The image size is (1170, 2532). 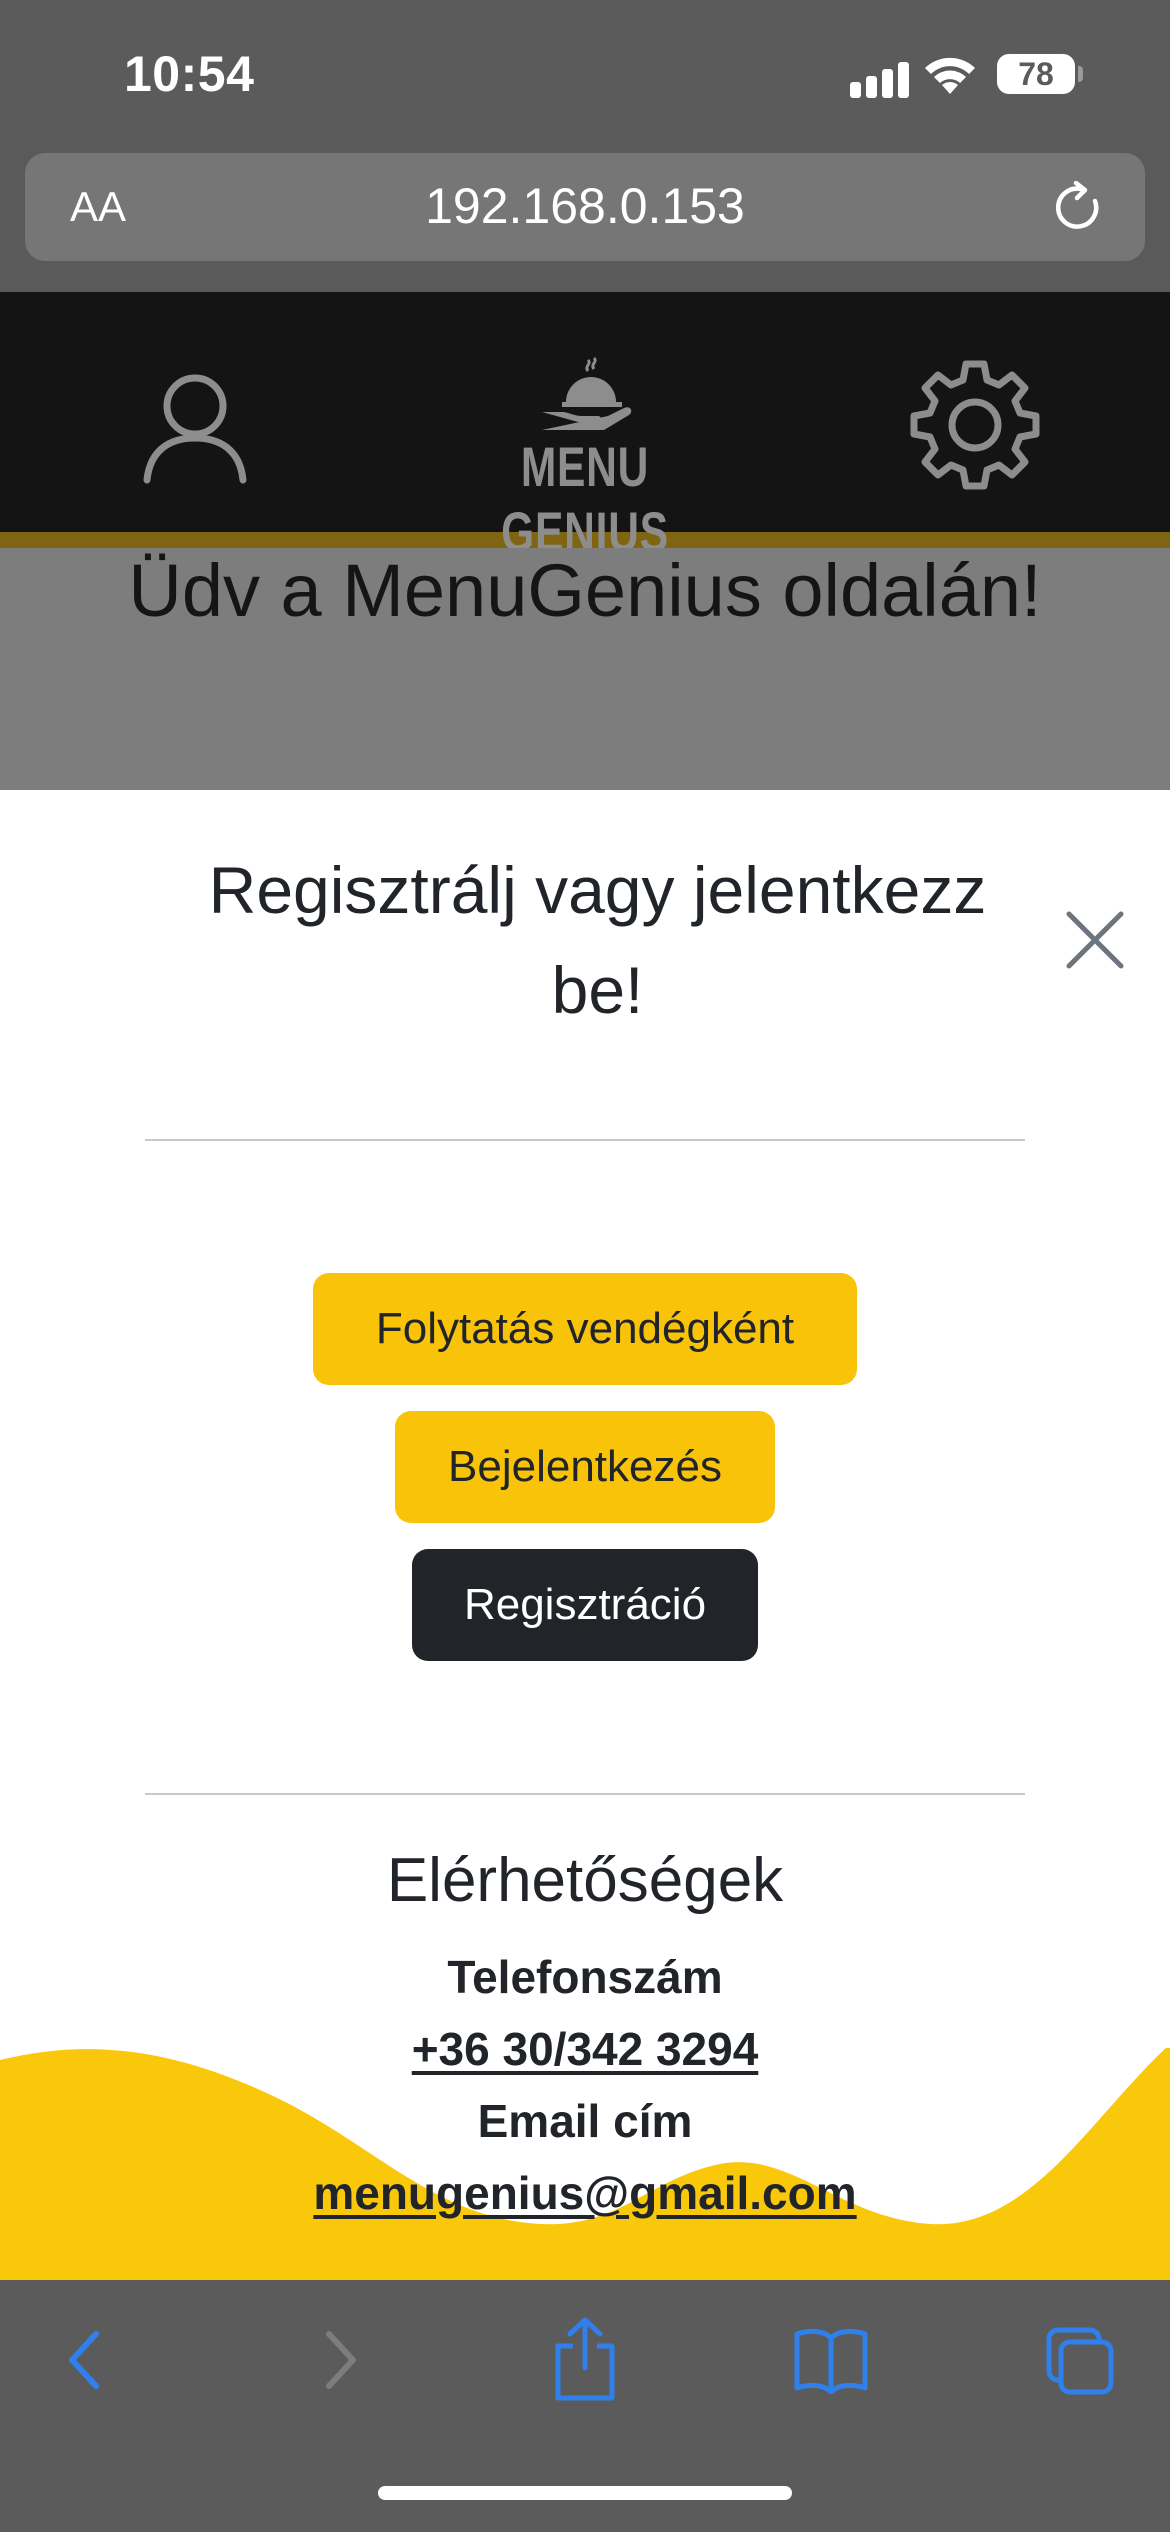 What do you see at coordinates (585, 2493) in the screenshot?
I see `home-indicator` at bounding box center [585, 2493].